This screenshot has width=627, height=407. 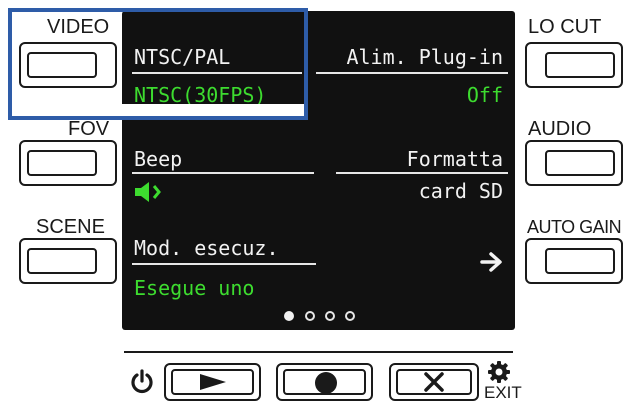 I want to click on control-divider, so click(x=318, y=352).